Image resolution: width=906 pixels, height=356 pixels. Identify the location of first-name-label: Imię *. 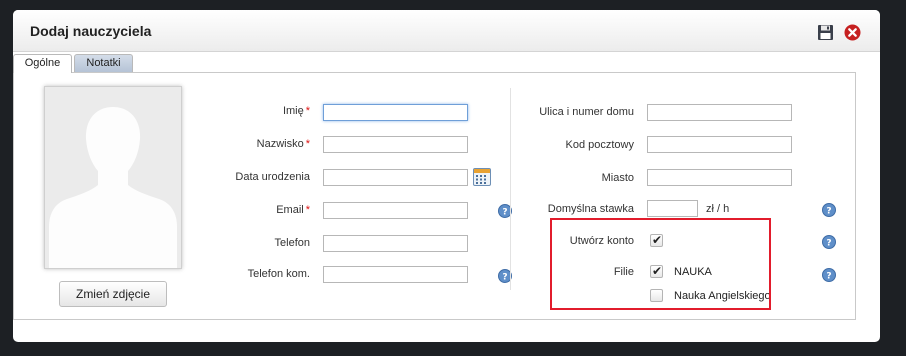
(296, 111).